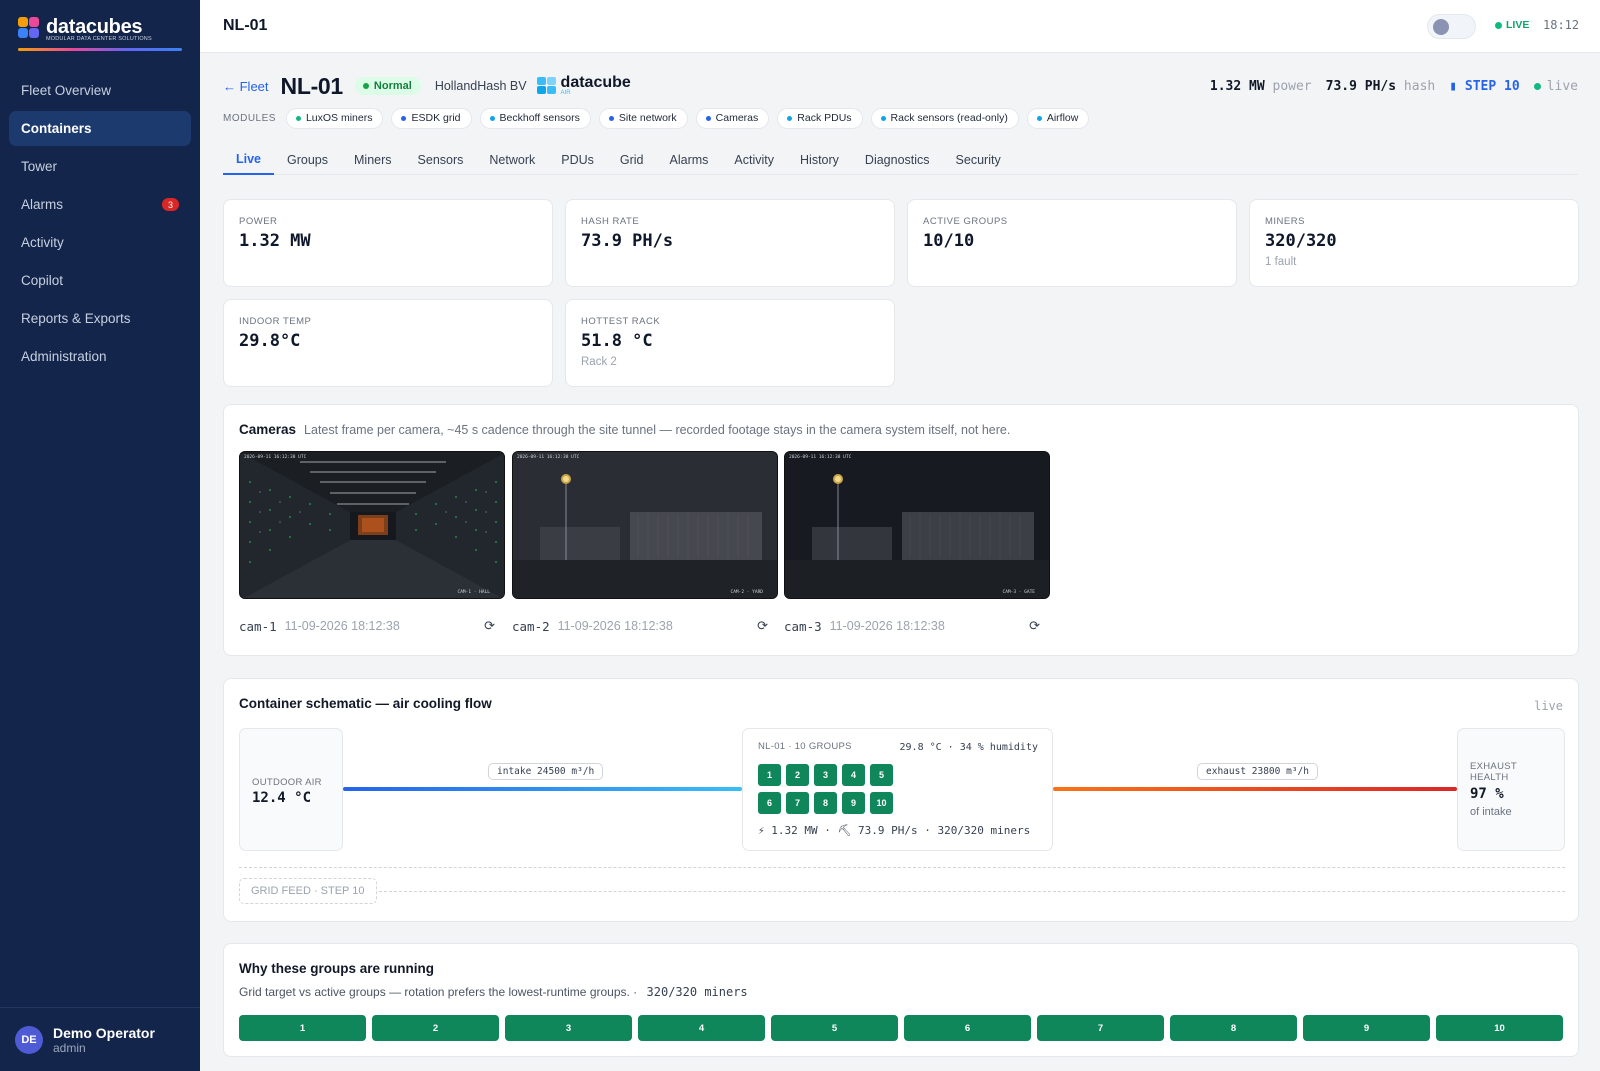 This screenshot has width=1600, height=1071. I want to click on module-chip-site-network: Site network, so click(643, 118).